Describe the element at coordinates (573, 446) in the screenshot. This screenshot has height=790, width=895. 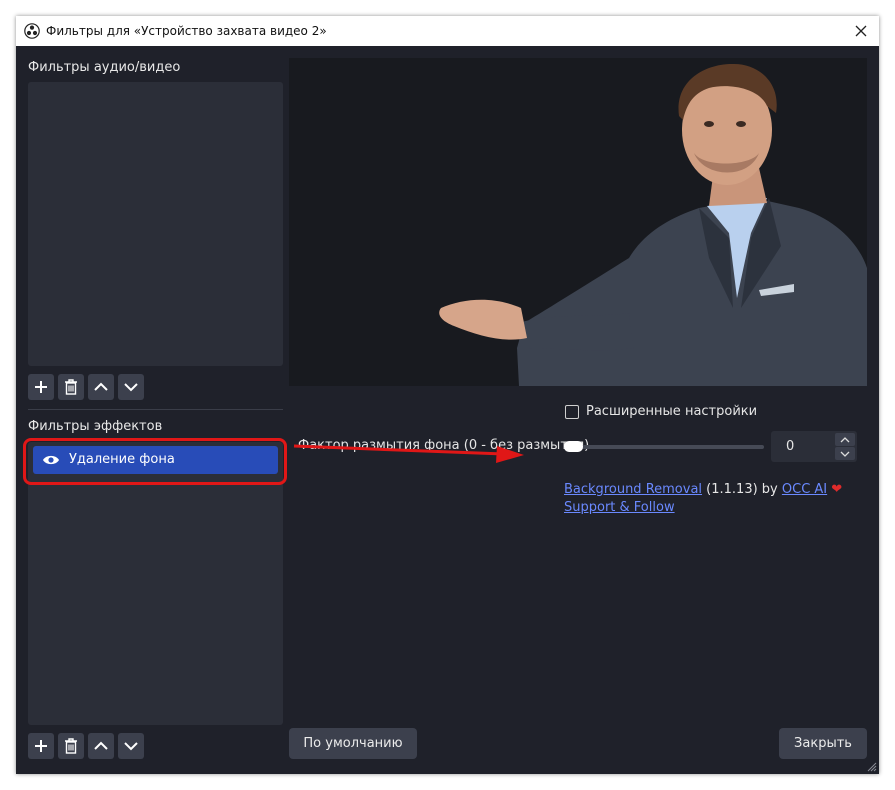
I see `blur-slider-handle` at that location.